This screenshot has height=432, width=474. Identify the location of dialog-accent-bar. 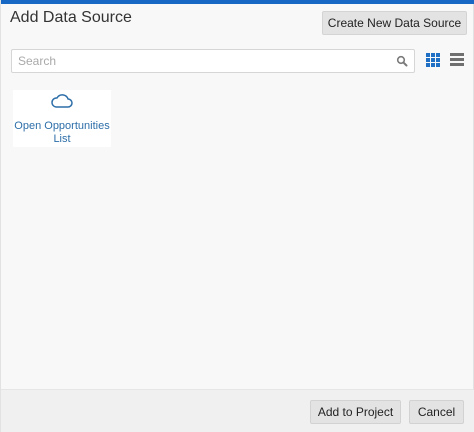
(237, 2).